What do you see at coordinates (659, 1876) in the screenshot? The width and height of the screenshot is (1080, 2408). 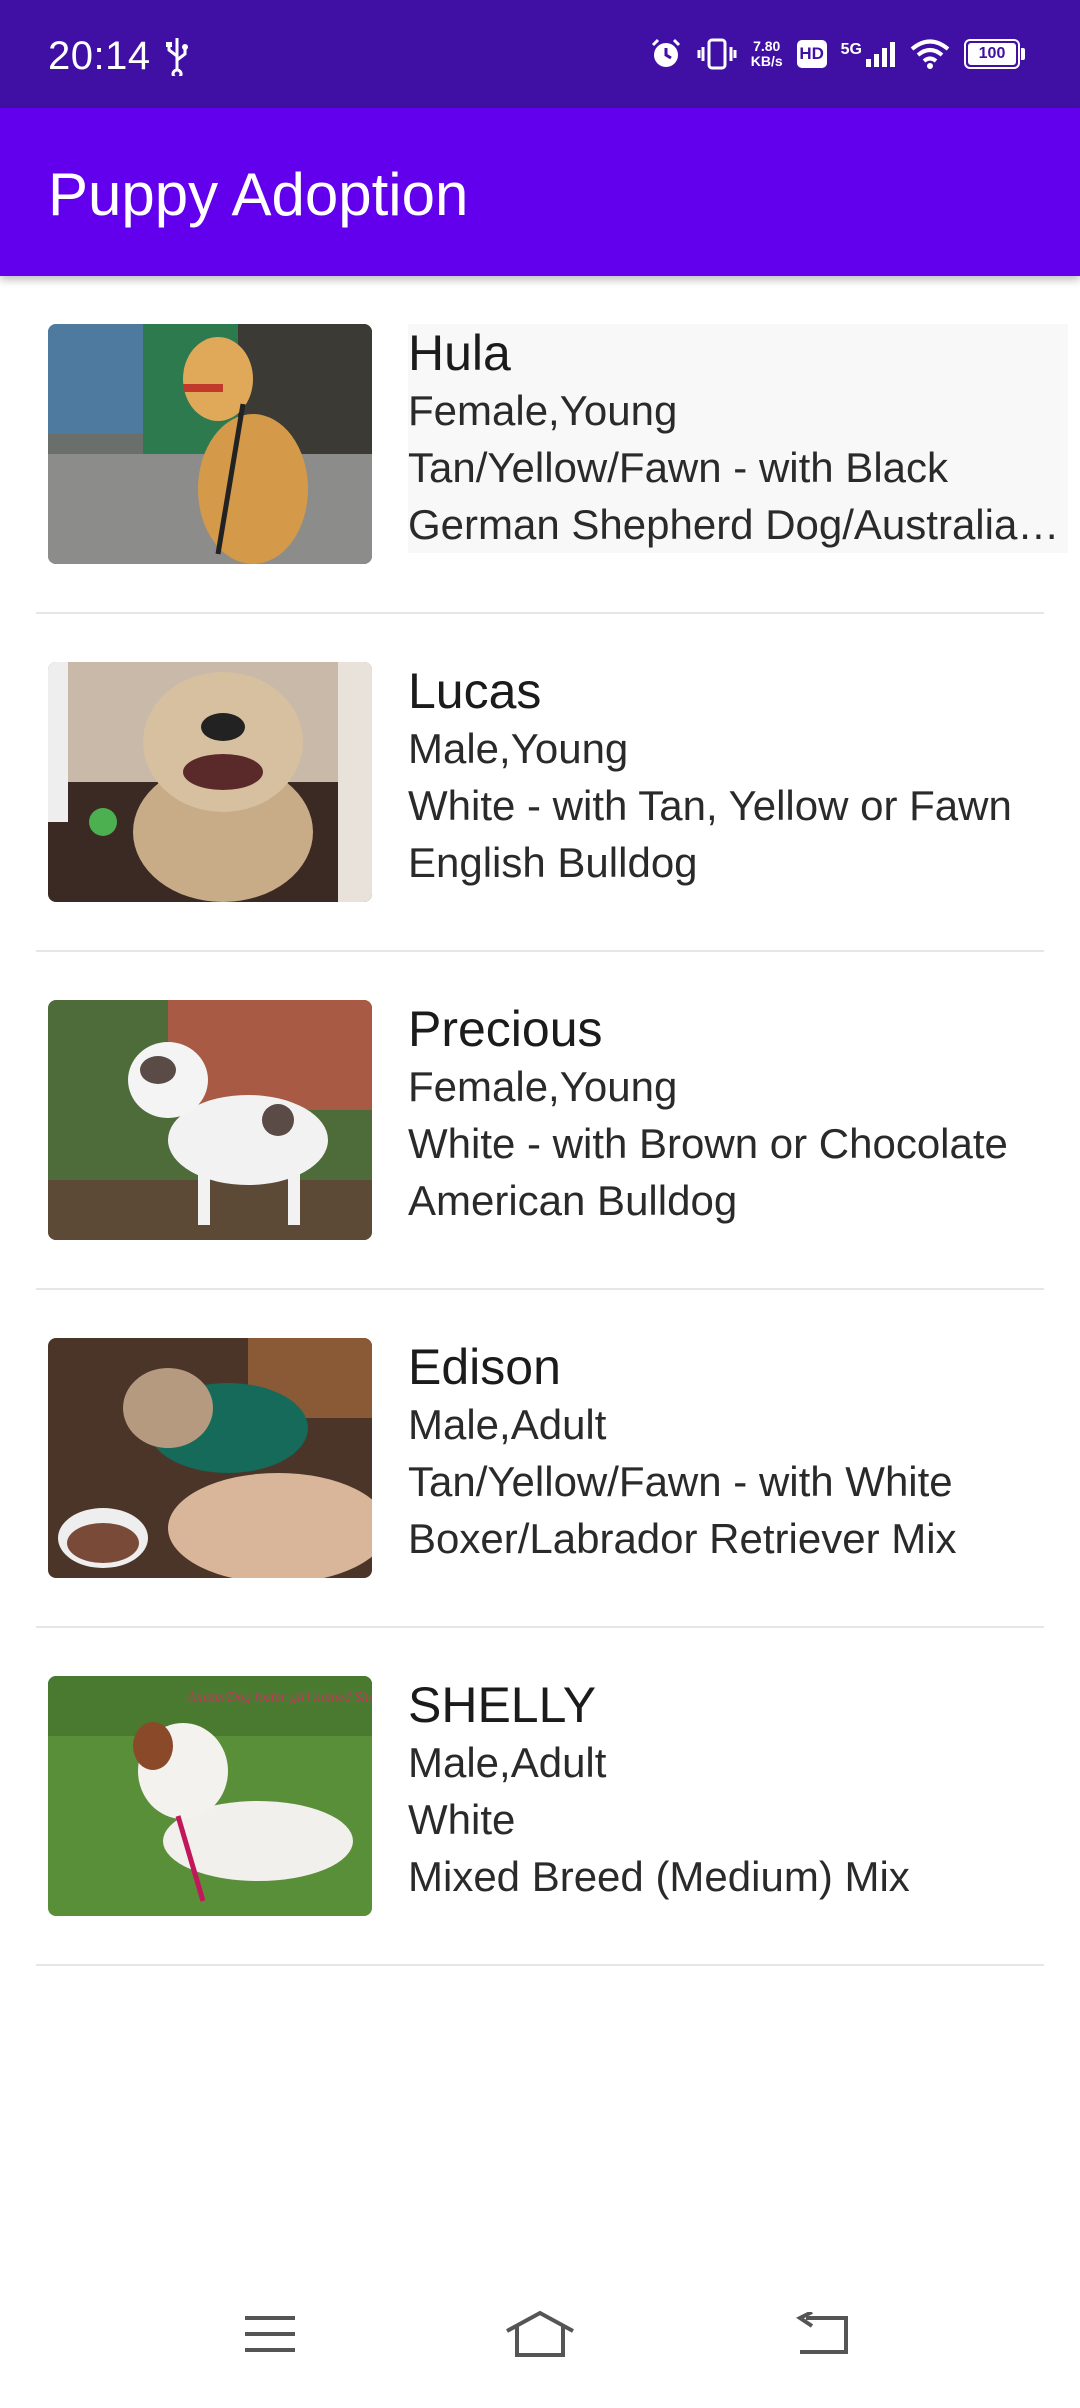 I see `pet-breed: Mixed Breed (Medium) Mix` at bounding box center [659, 1876].